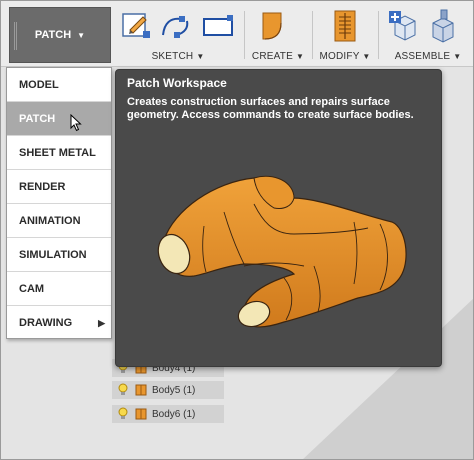  What do you see at coordinates (404, 26) in the screenshot?
I see `new-component-icon` at bounding box center [404, 26].